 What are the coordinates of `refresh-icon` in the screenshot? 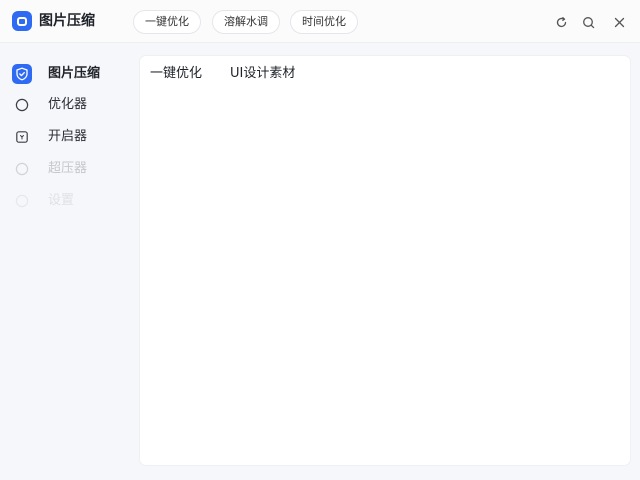 It's located at (561, 21).